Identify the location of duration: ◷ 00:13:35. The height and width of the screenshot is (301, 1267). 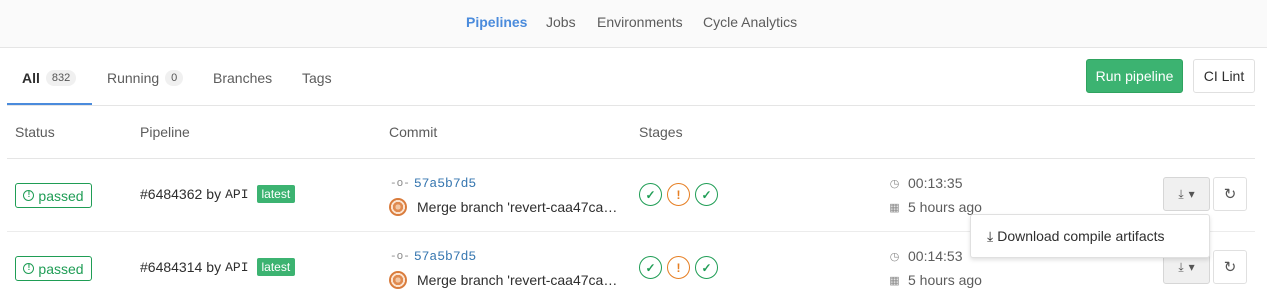
(926, 183).